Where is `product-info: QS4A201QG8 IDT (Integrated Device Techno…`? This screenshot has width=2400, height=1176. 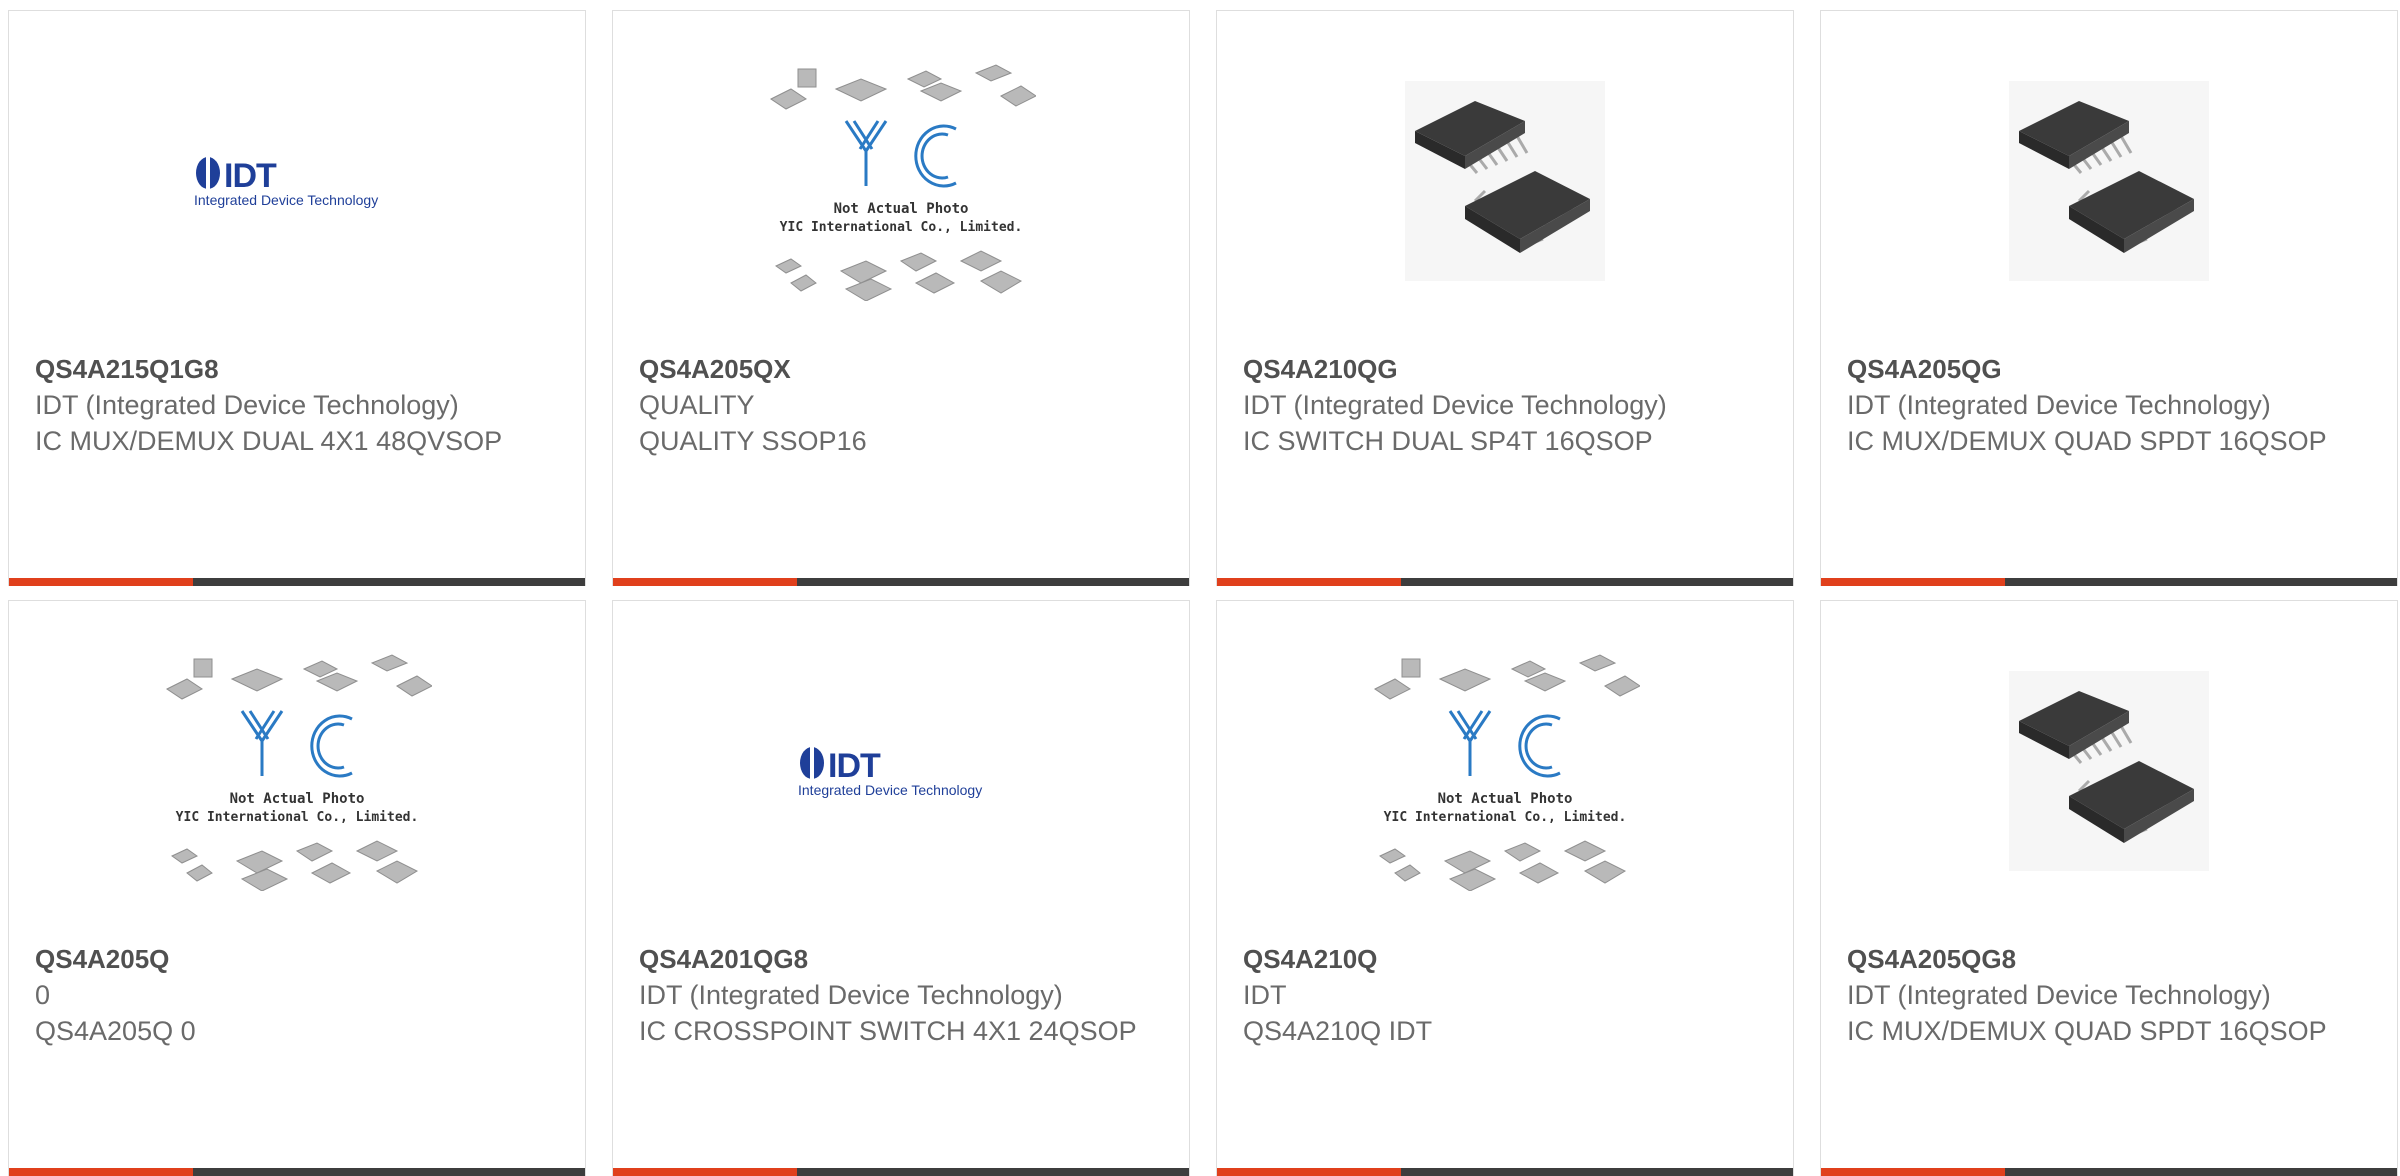
product-info: QS4A201QG8 IDT (Integrated Device Techno… is located at coordinates (904, 995).